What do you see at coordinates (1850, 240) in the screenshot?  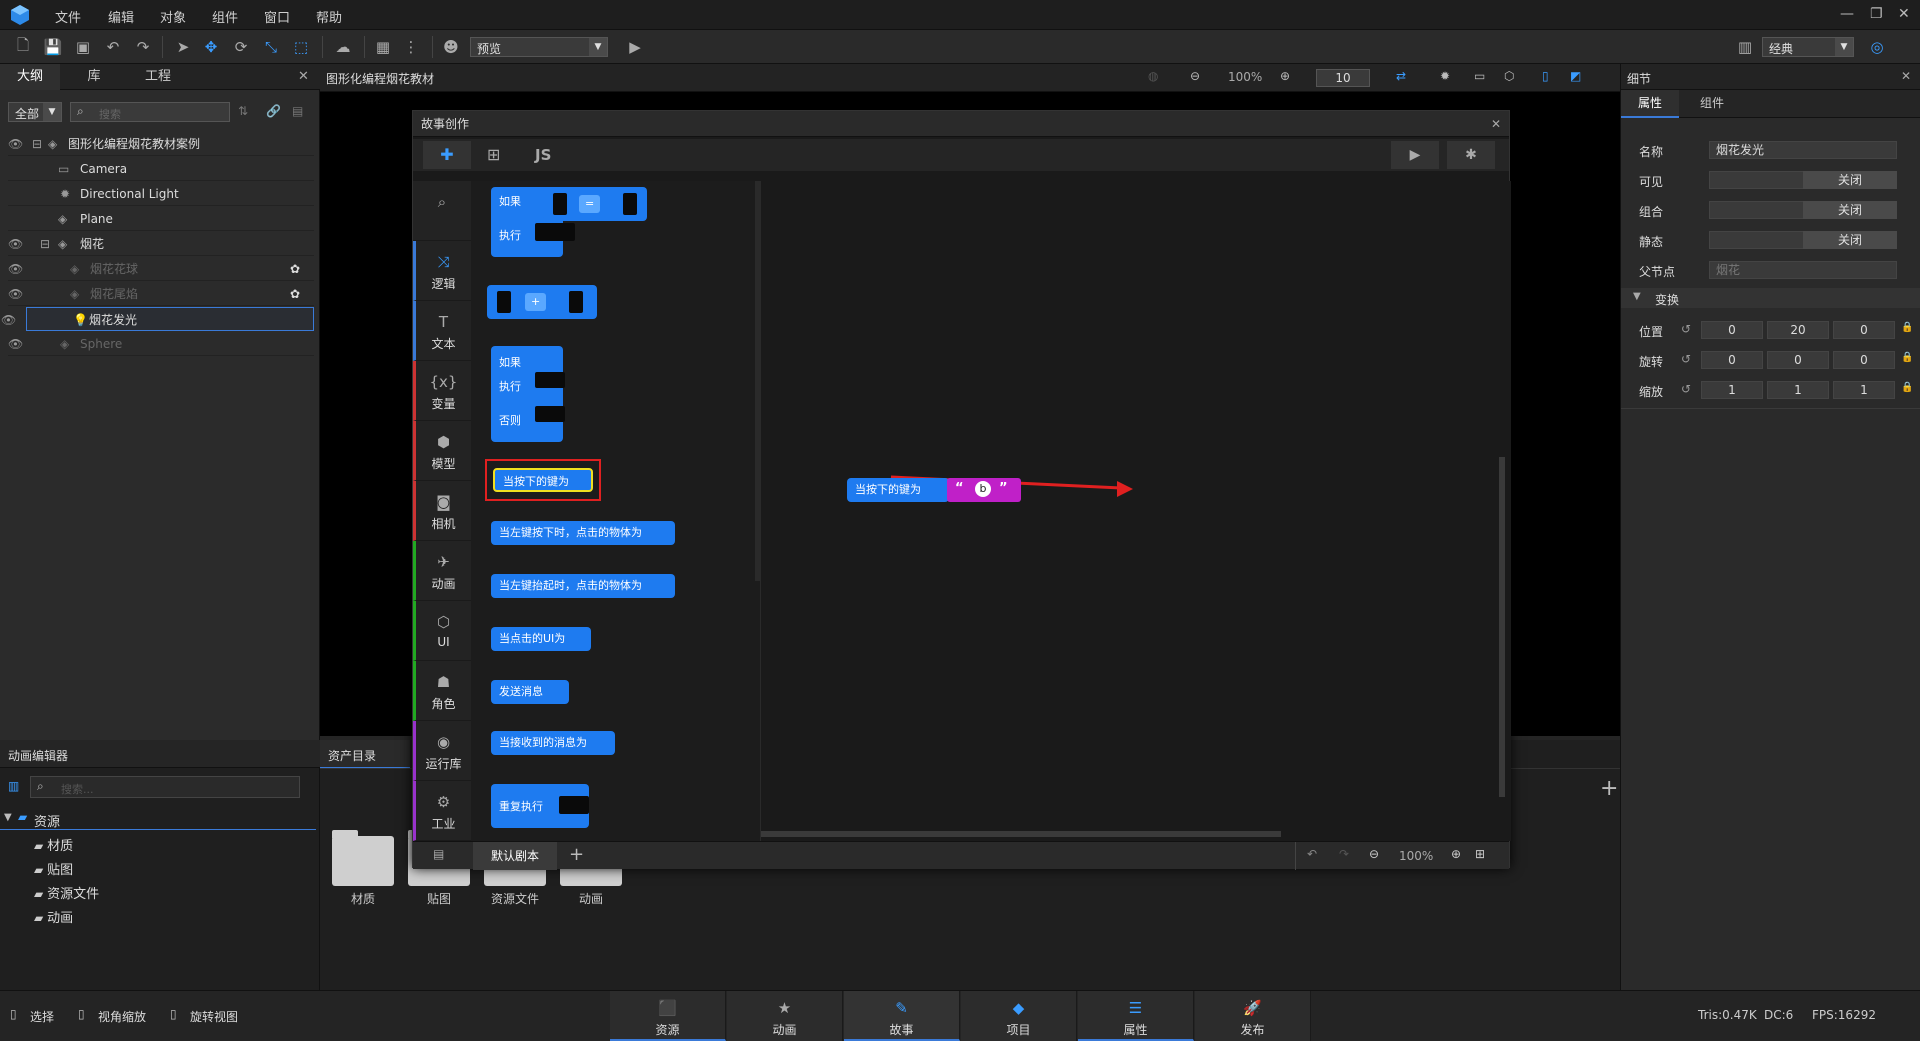 I see `static-toggle: 关闭` at bounding box center [1850, 240].